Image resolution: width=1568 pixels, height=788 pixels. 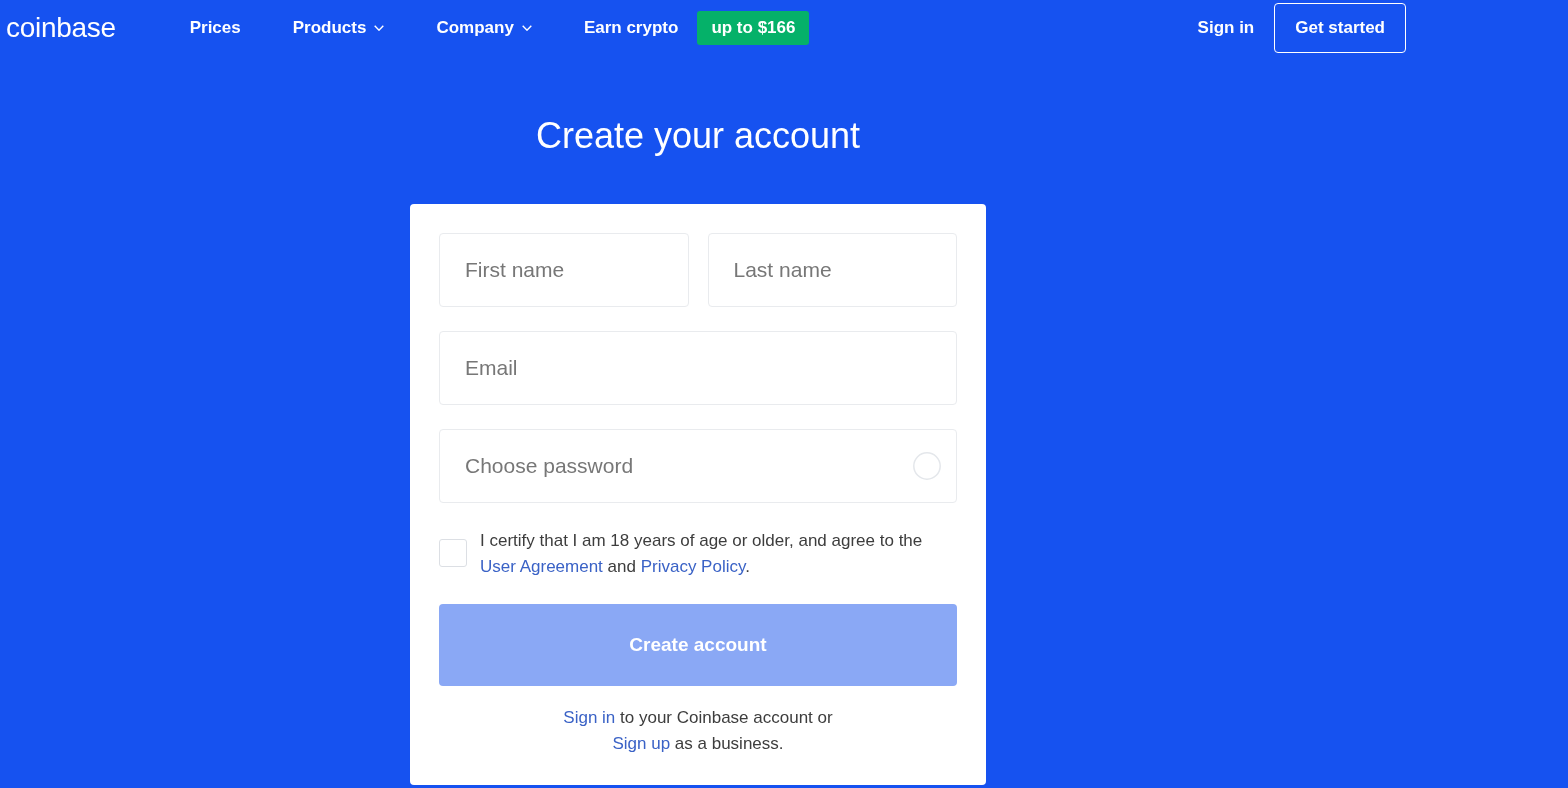 What do you see at coordinates (564, 270) in the screenshot?
I see `input-field: First name` at bounding box center [564, 270].